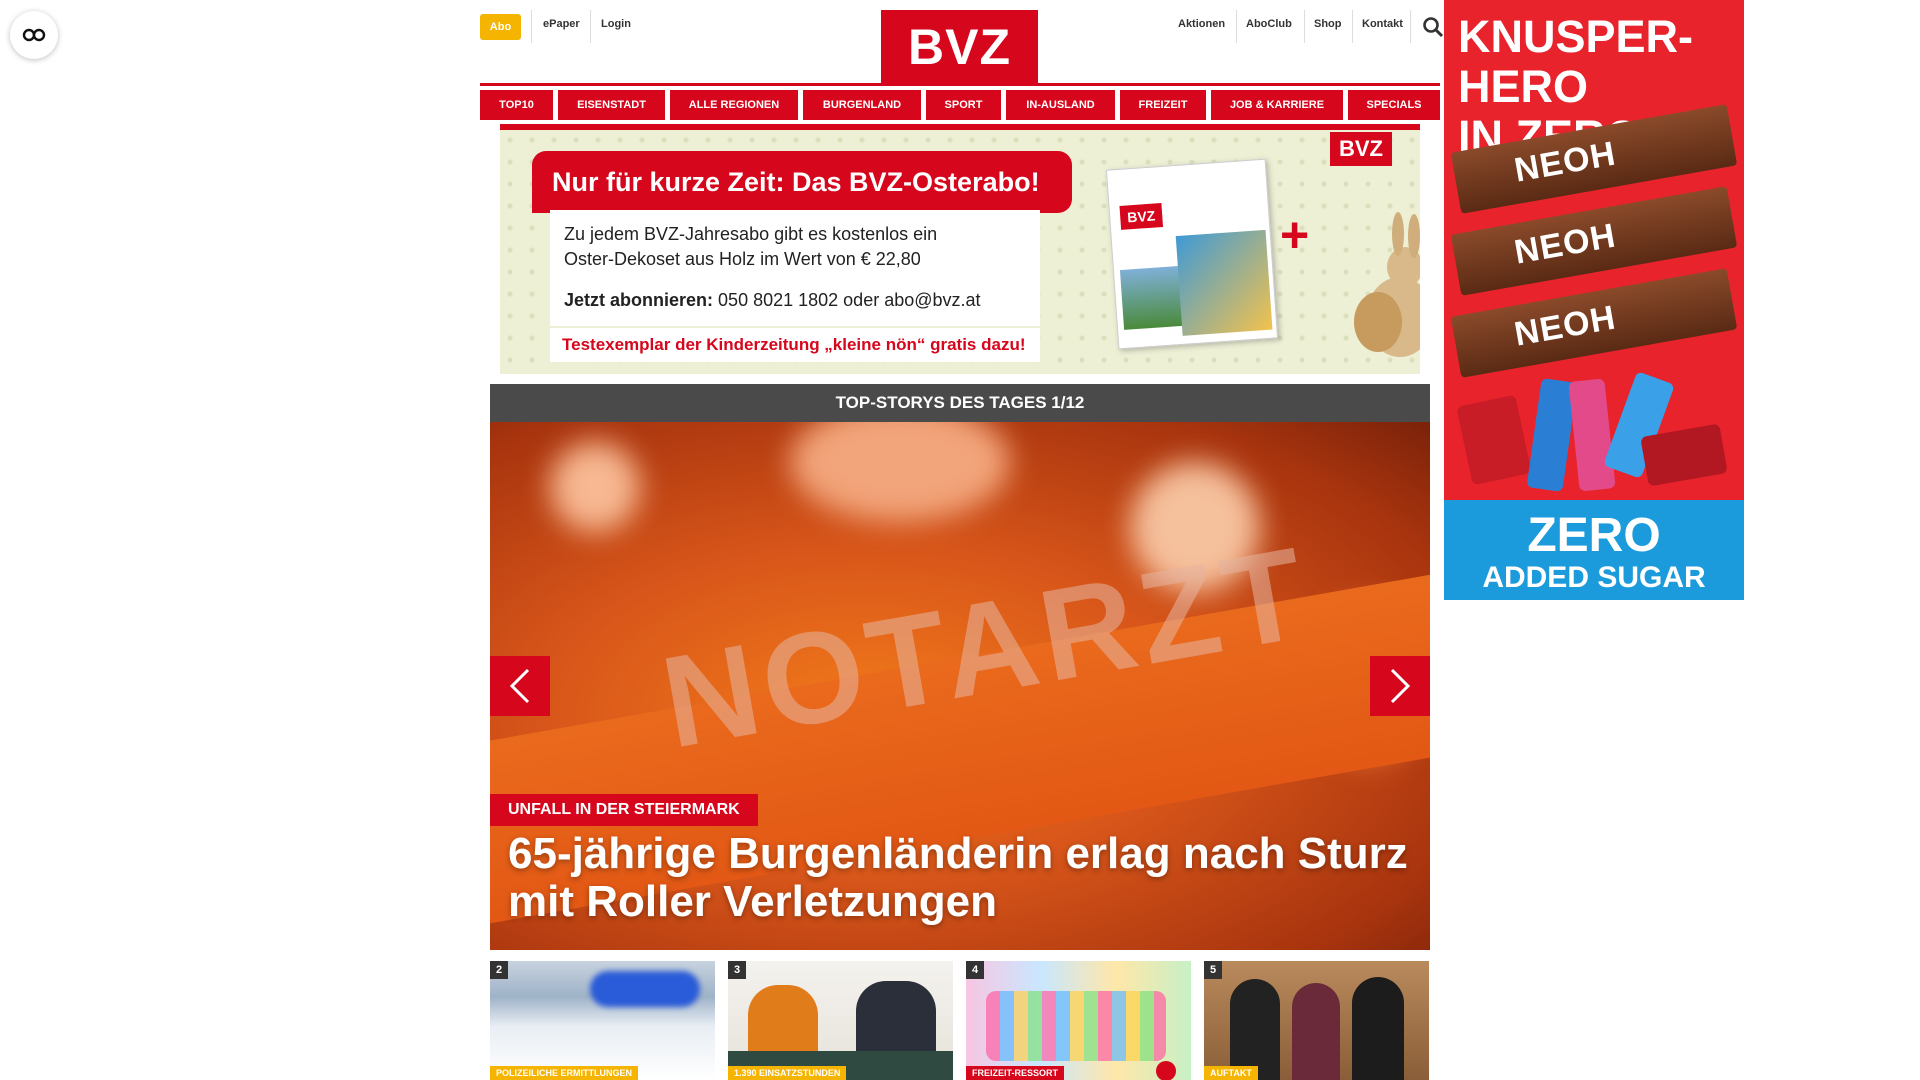 Image resolution: width=1920 pixels, height=1080 pixels. I want to click on site-logo: BVZ, so click(959, 47).